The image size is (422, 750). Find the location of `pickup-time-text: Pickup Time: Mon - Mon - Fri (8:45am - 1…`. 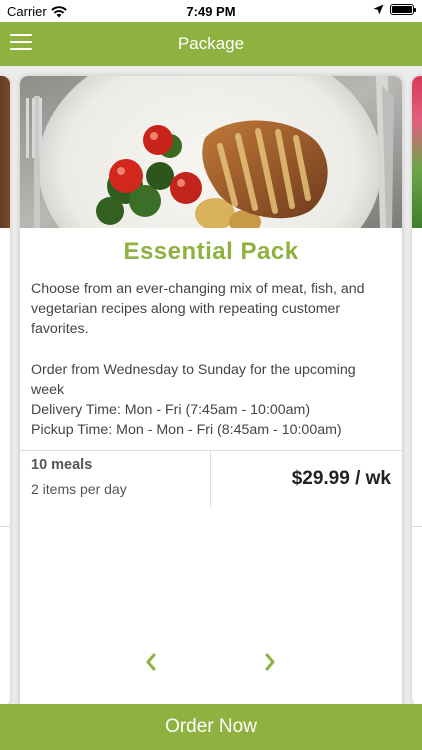

pickup-time-text: Pickup Time: Mon - Mon - Fri (8:45am - 1… is located at coordinates (186, 430).